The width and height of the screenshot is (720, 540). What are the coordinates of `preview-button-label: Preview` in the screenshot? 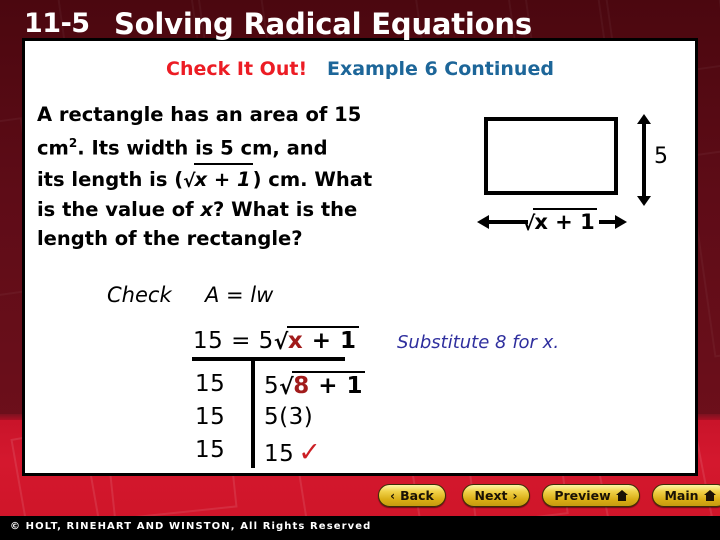 It's located at (582, 495).